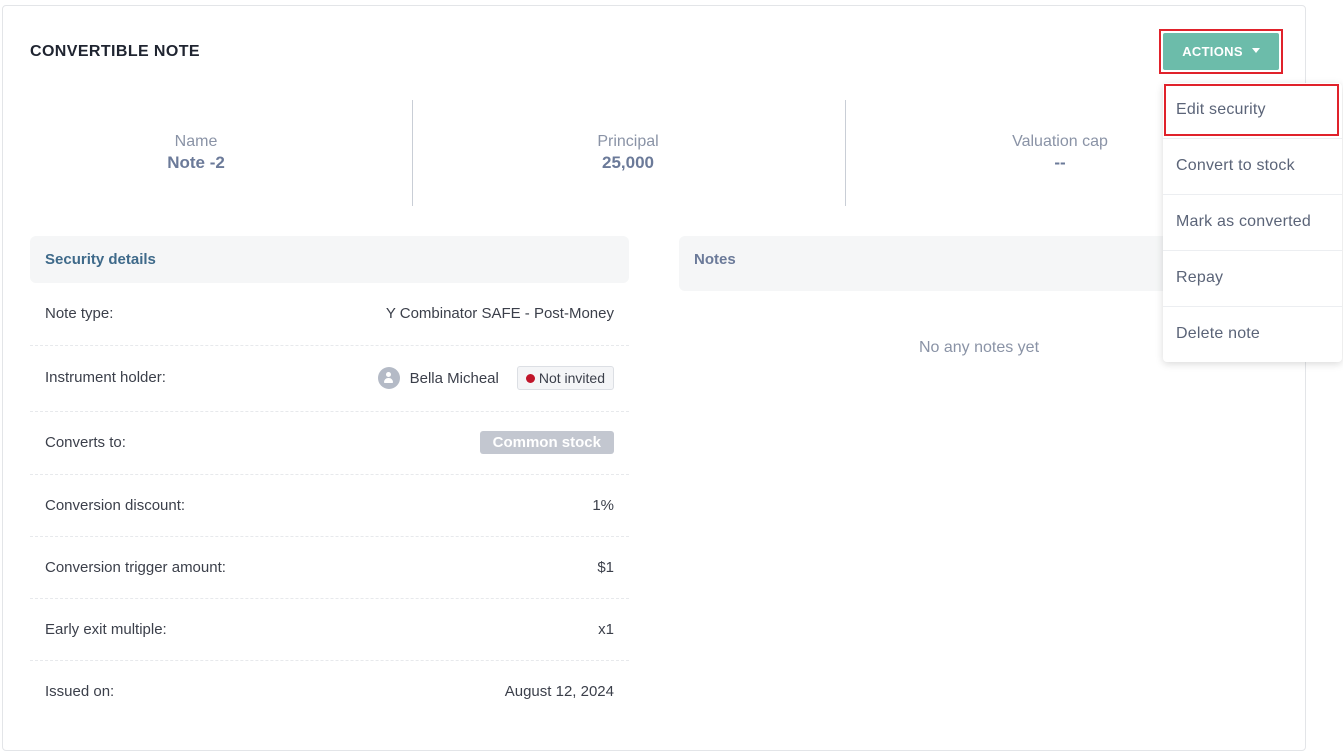 The height and width of the screenshot is (754, 1343). I want to click on menu-item-mark-as-converted: Mark as converted, so click(1252, 223).